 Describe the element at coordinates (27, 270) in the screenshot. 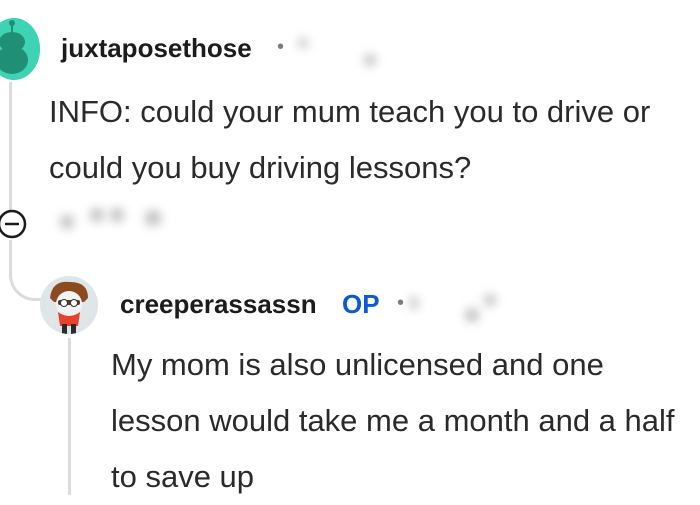

I see `thread-line-curve` at that location.